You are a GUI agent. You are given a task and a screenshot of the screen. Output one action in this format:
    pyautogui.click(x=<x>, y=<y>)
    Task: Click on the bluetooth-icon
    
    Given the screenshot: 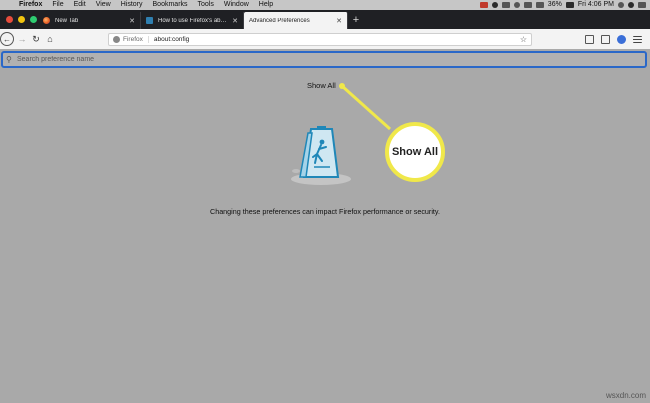 What is the action you would take?
    pyautogui.click(x=516, y=5)
    